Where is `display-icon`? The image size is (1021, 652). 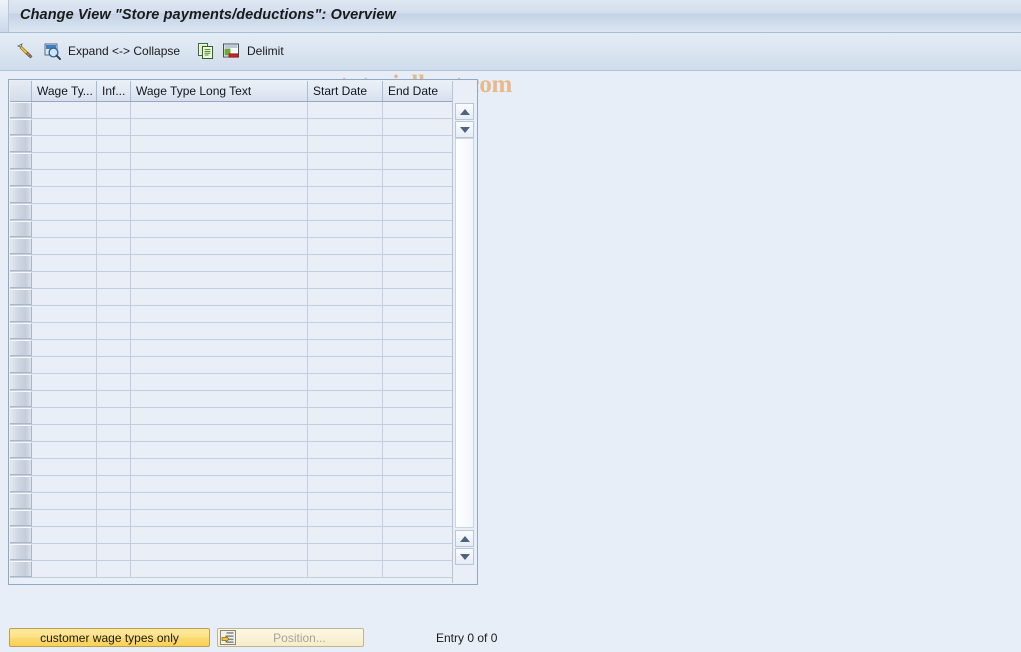 display-icon is located at coordinates (52, 51).